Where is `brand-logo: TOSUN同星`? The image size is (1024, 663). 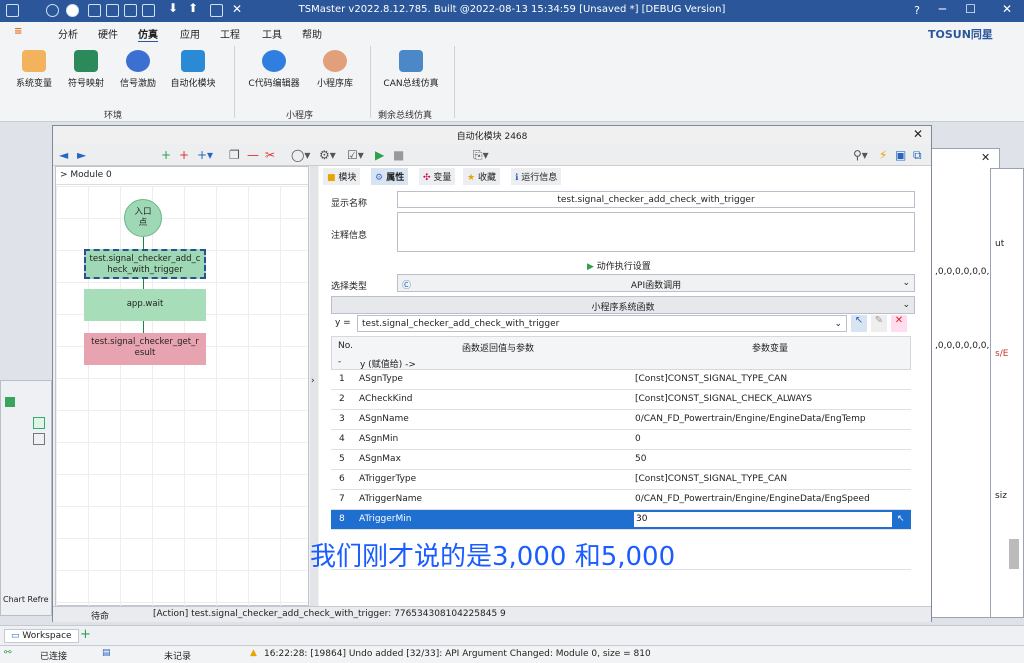 brand-logo: TOSUN同星 is located at coordinates (960, 34).